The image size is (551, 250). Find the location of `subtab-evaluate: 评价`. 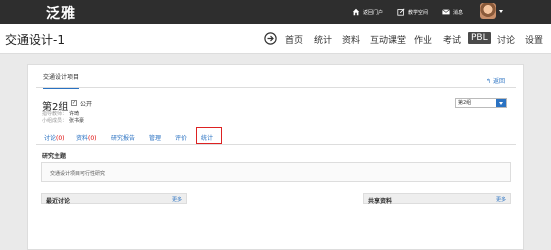

subtab-evaluate: 评价 is located at coordinates (181, 137).